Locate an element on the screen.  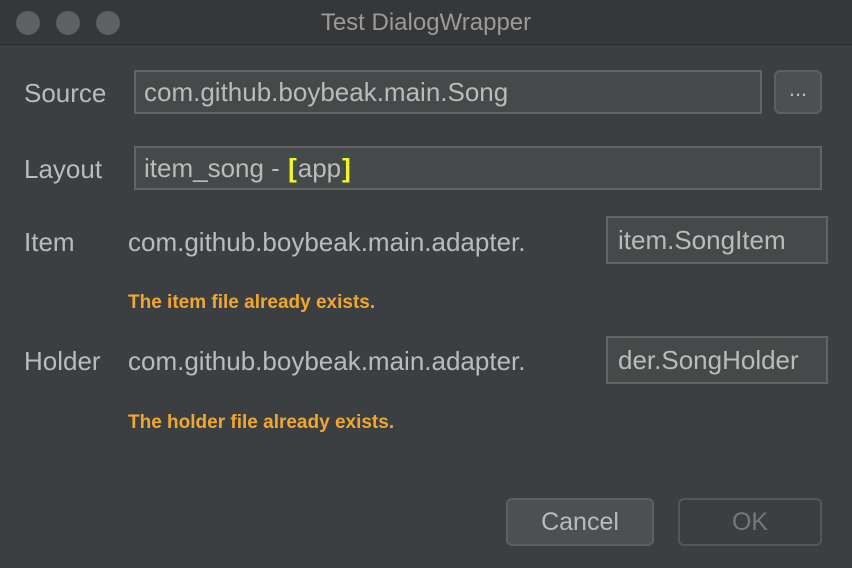
layout-field-prefix: item_song - is located at coordinates (216, 167).